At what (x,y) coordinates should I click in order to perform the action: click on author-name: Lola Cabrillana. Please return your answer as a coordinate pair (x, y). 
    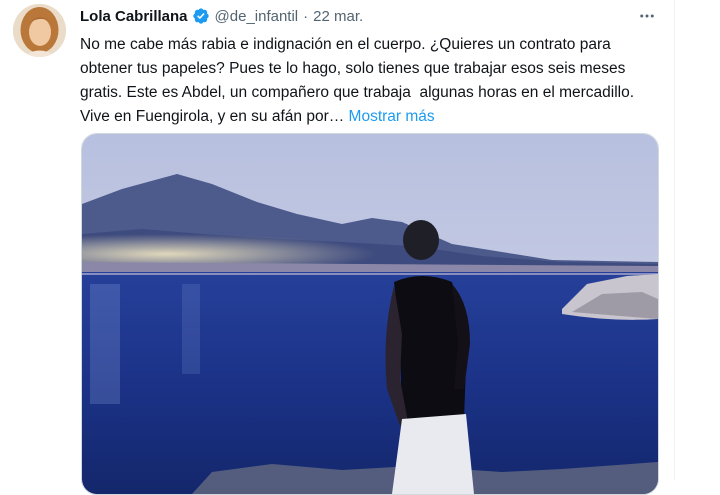
    Looking at the image, I should click on (134, 16).